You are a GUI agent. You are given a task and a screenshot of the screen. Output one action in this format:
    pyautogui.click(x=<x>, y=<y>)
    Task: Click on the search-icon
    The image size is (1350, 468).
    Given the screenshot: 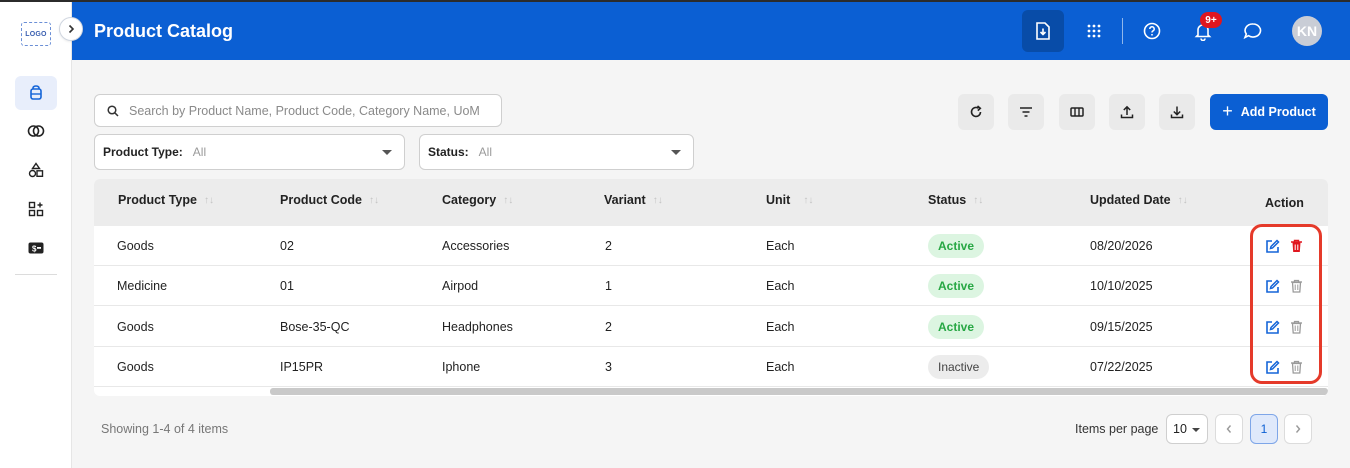 What is the action you would take?
    pyautogui.click(x=113, y=110)
    